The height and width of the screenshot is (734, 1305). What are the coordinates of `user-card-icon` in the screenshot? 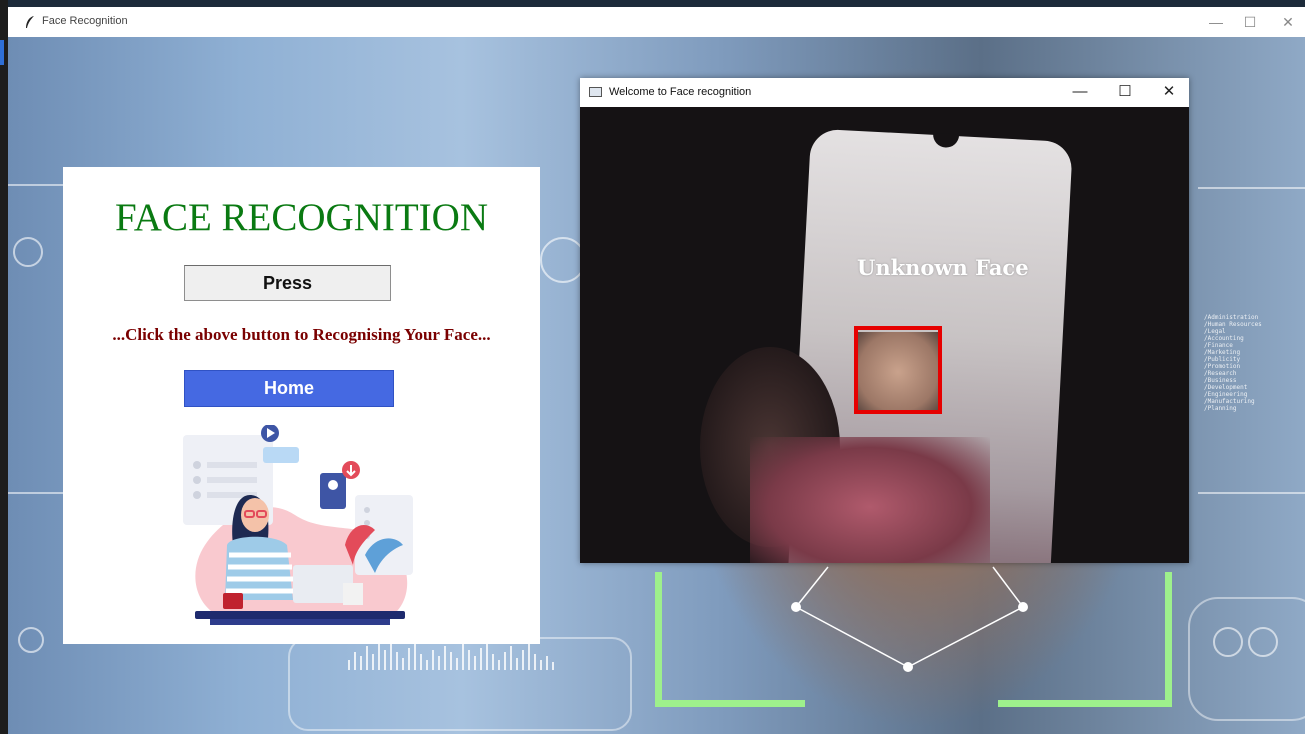 It's located at (333, 491).